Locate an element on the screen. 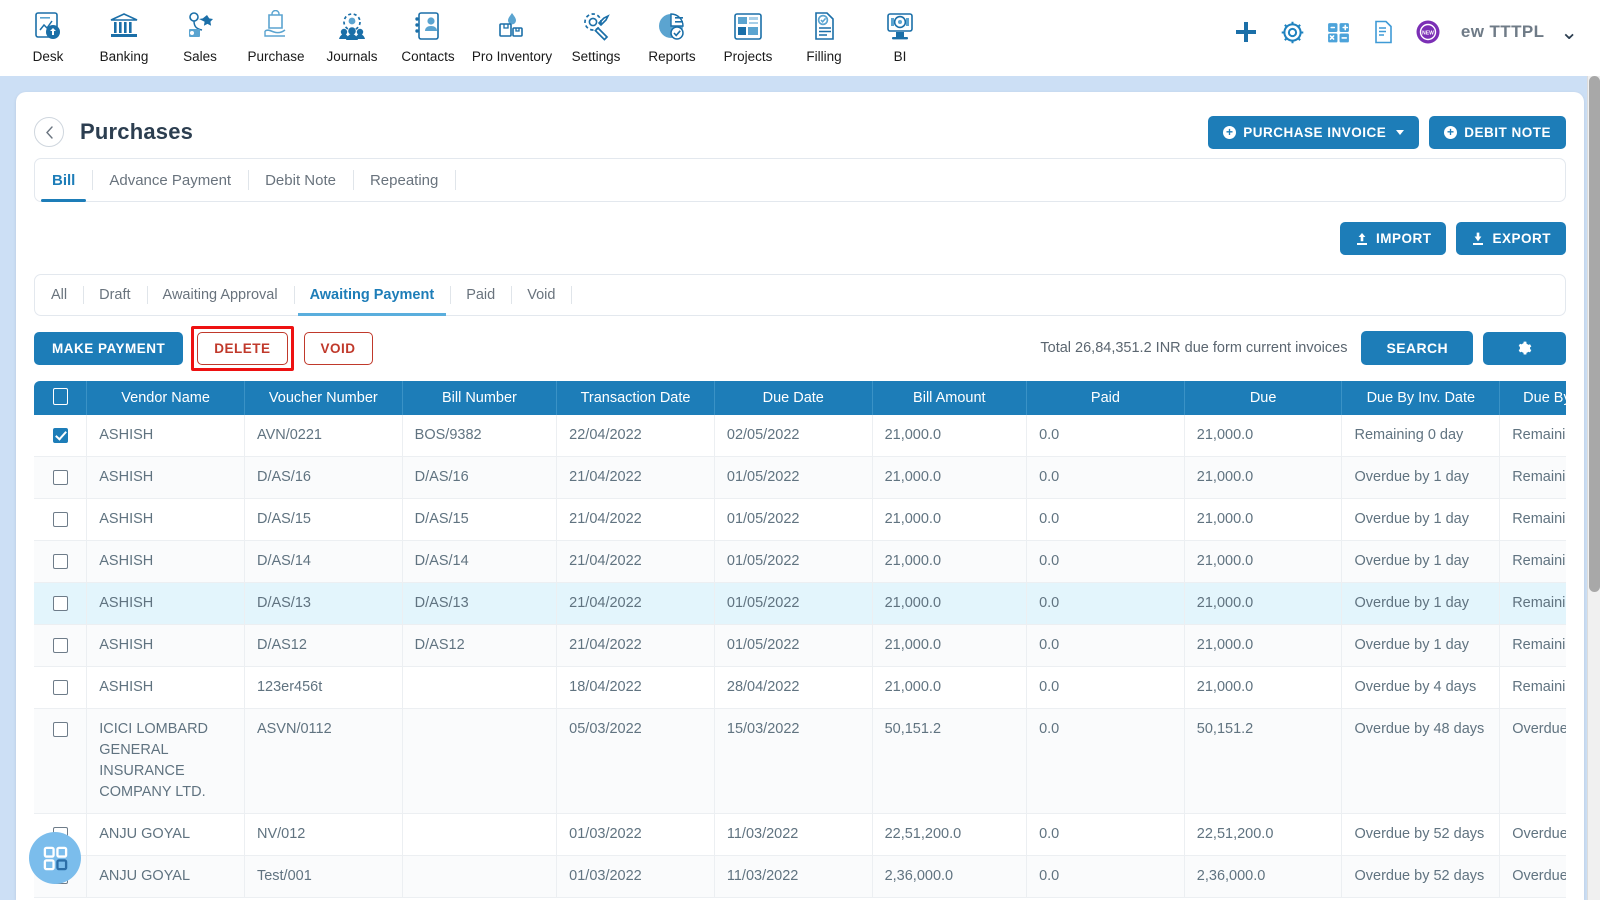 The width and height of the screenshot is (1600, 900). status-tab-void: Void is located at coordinates (541, 295).